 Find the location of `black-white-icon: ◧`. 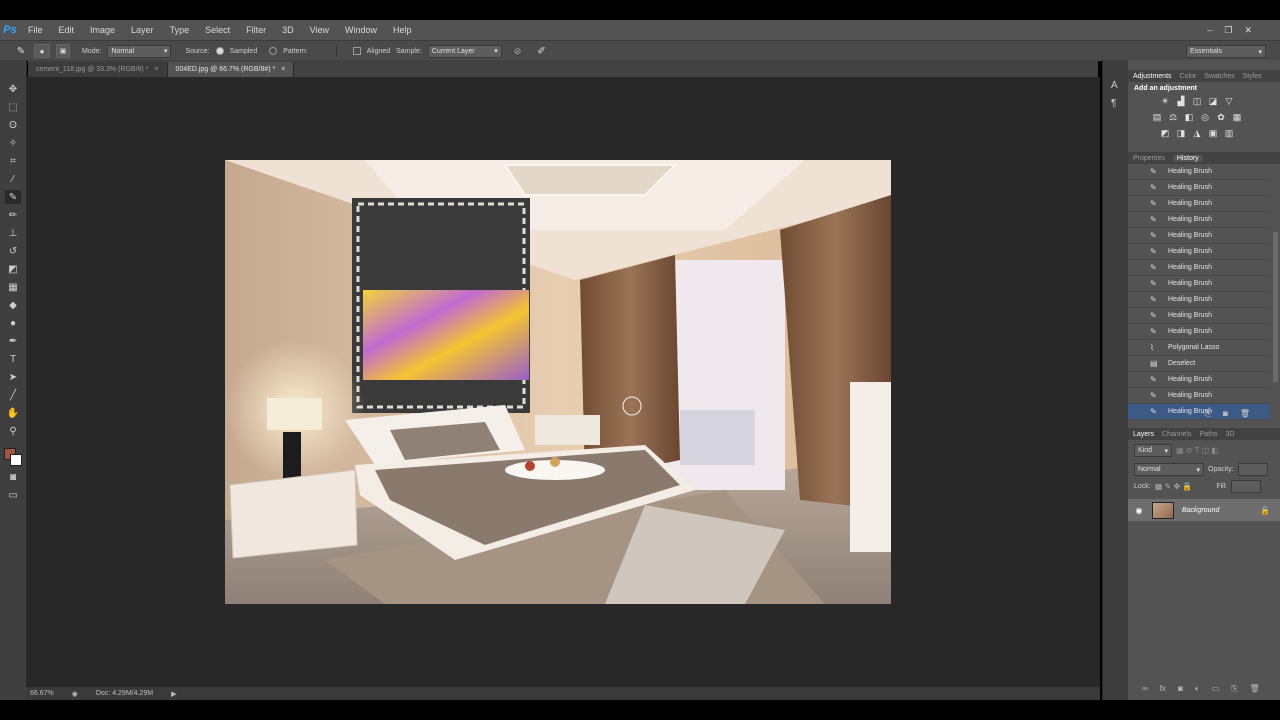

black-white-icon: ◧ is located at coordinates (1189, 117).